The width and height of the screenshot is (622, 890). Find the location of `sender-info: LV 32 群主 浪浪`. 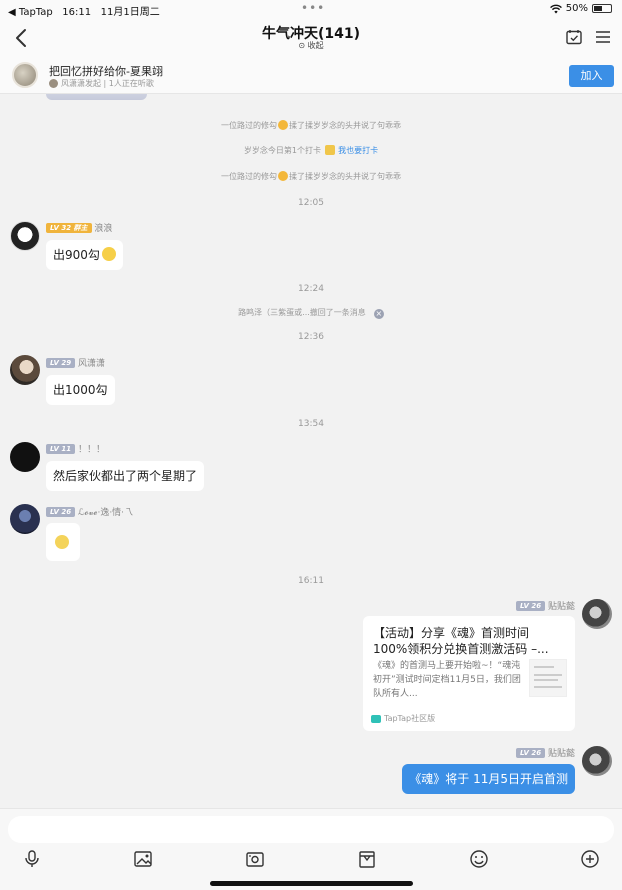

sender-info: LV 32 群主 浪浪 is located at coordinates (79, 227).